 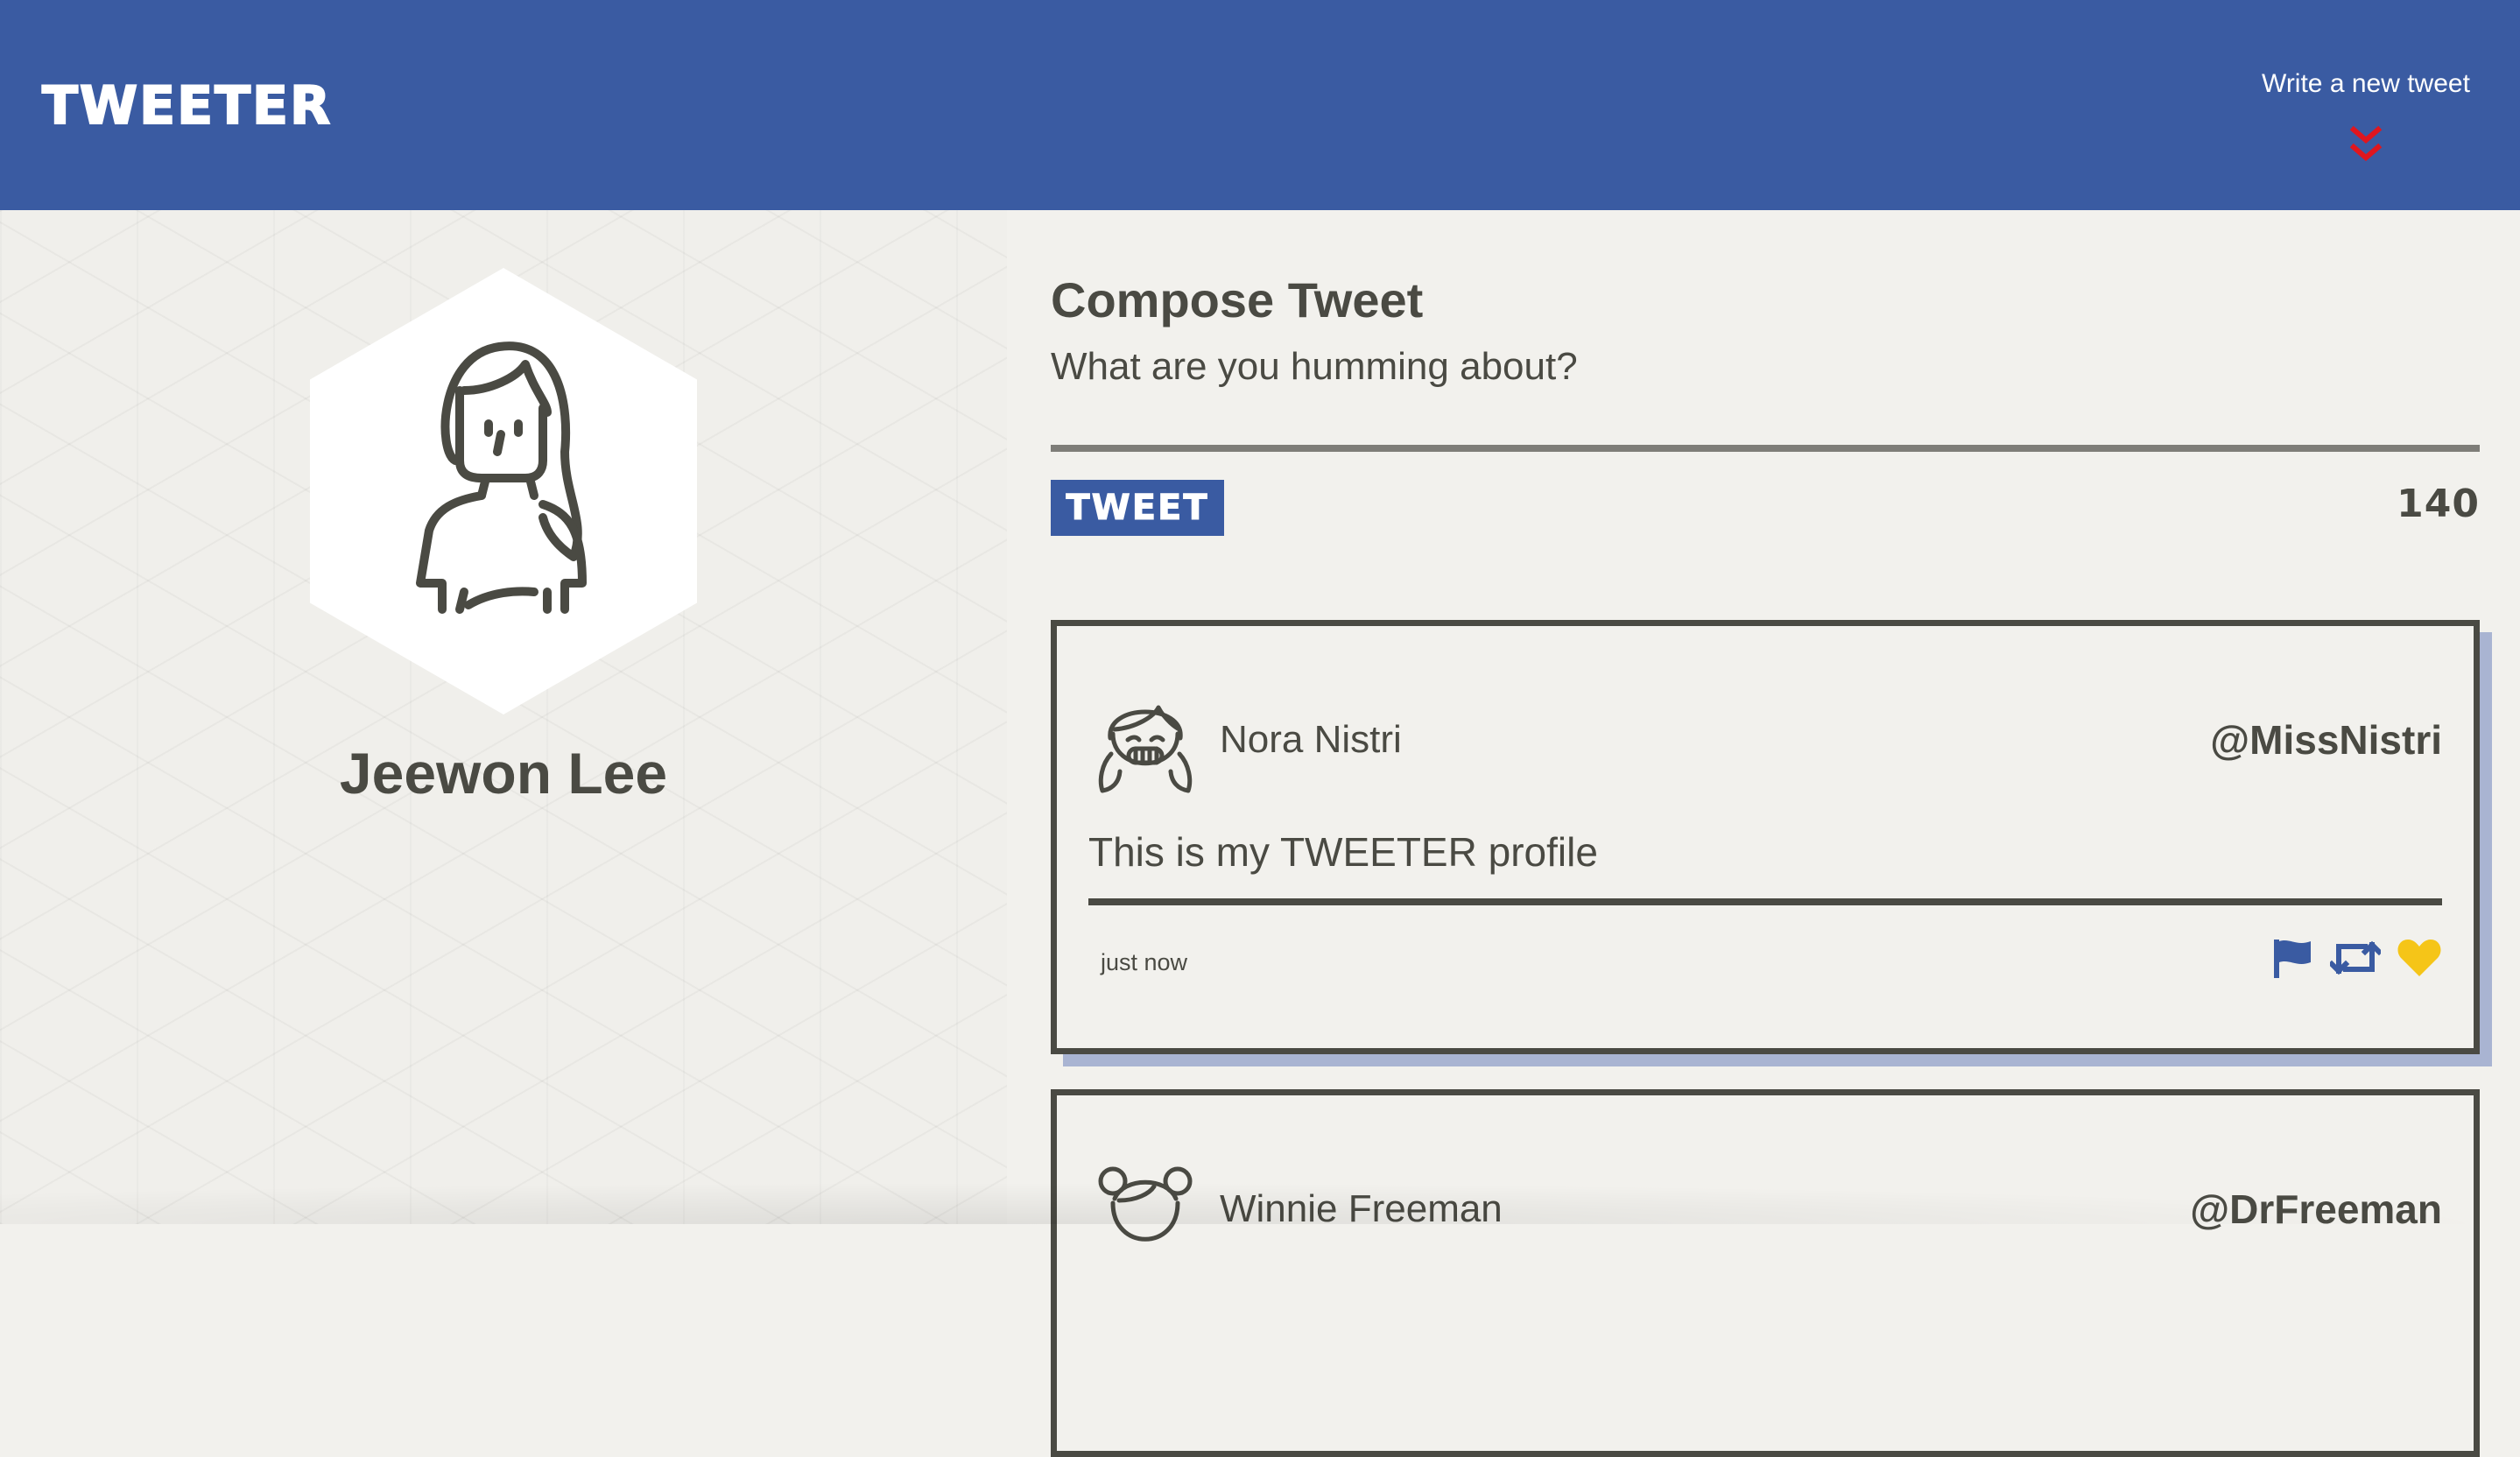 What do you see at coordinates (2366, 84) in the screenshot?
I see `write-new-tweet-label: Write a new tweet` at bounding box center [2366, 84].